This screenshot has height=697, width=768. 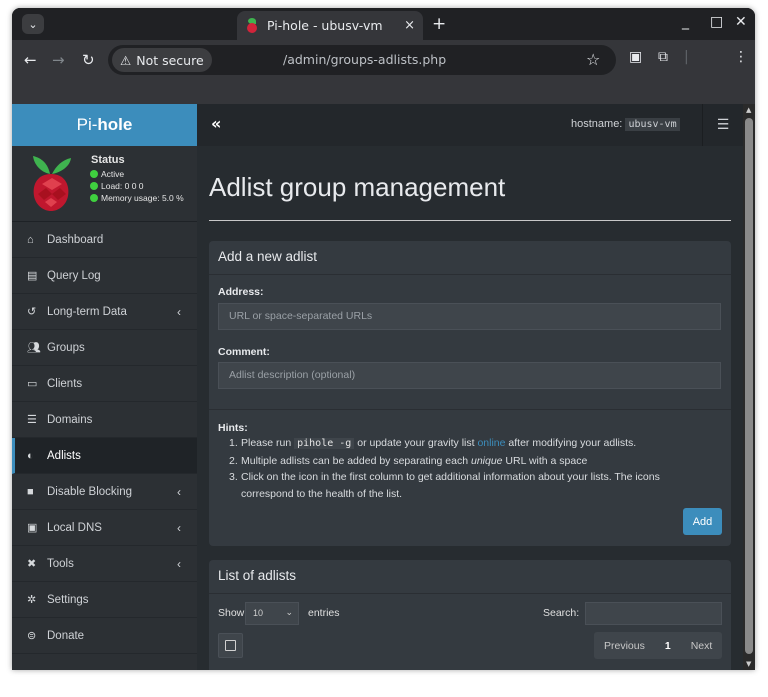 What do you see at coordinates (716, 22) in the screenshot?
I see `maximize-icon: □` at bounding box center [716, 22].